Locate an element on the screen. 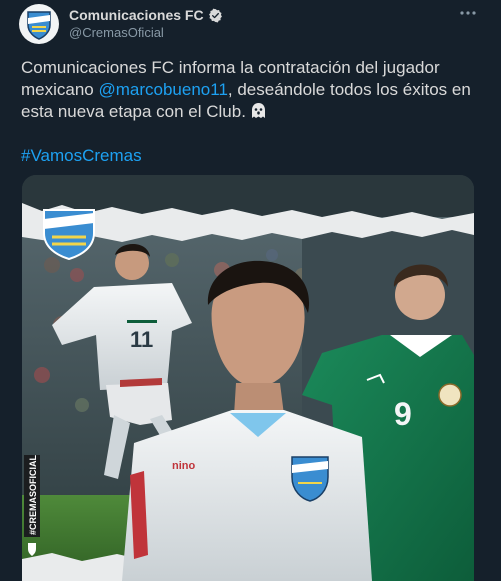  comunicaciones-crest-icon is located at coordinates (39, 25).